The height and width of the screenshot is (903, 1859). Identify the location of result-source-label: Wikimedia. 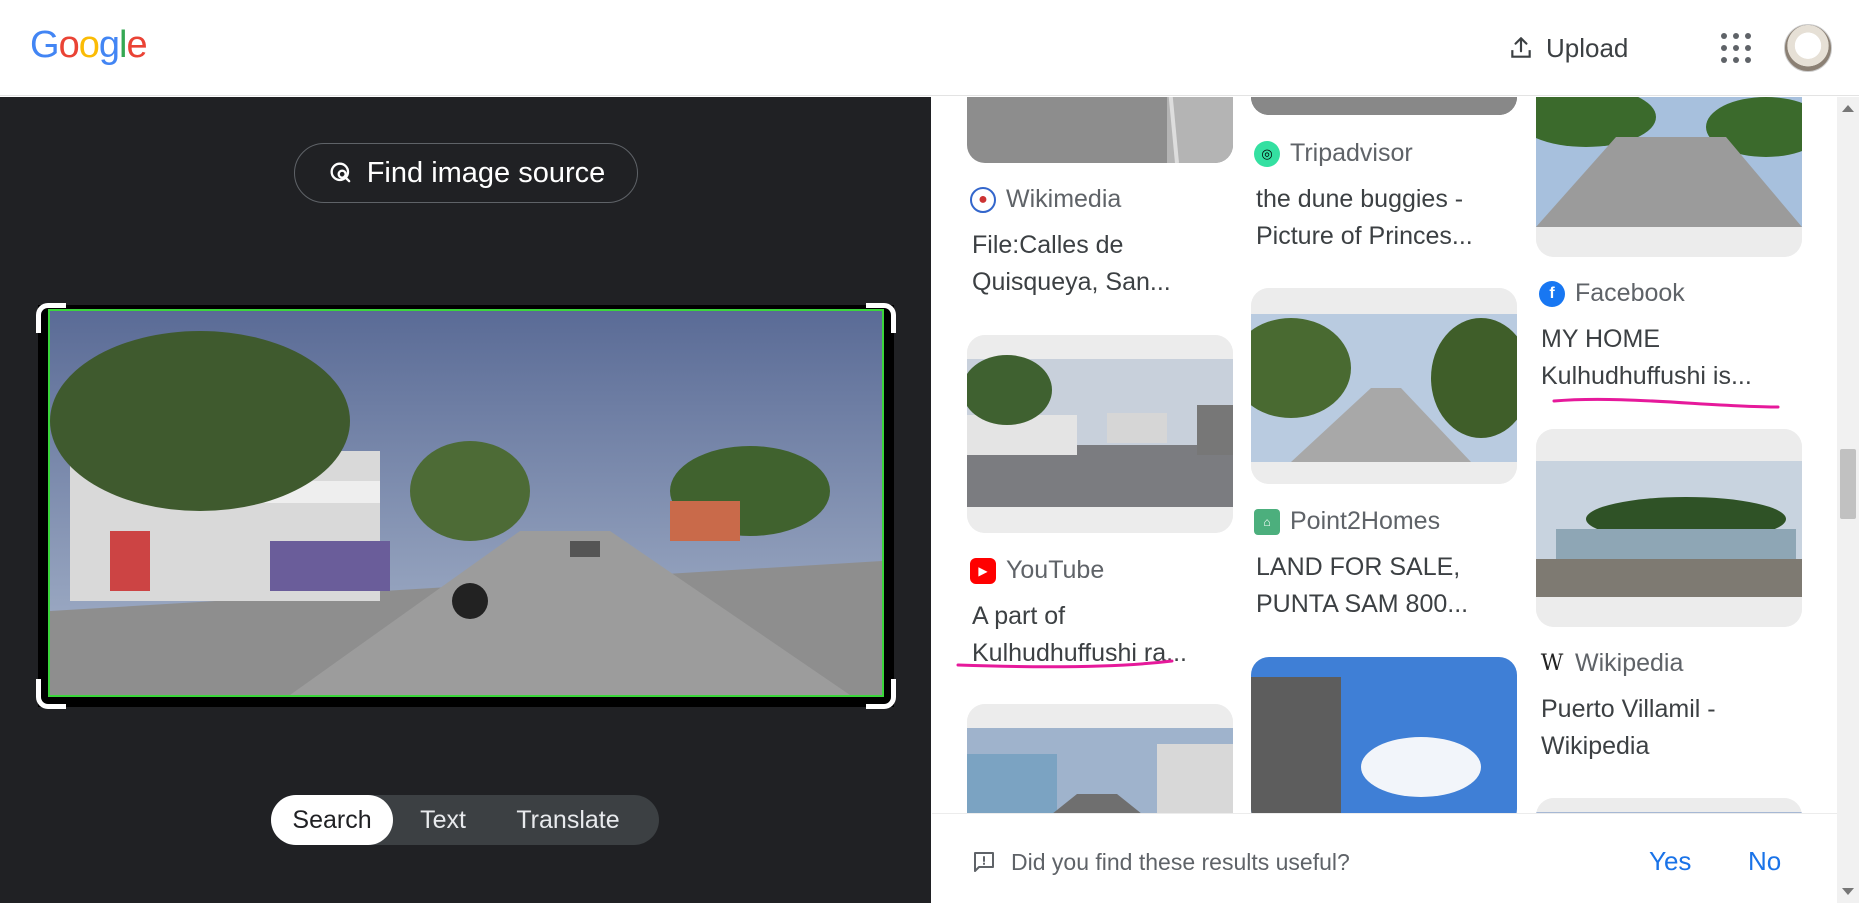
(1064, 199).